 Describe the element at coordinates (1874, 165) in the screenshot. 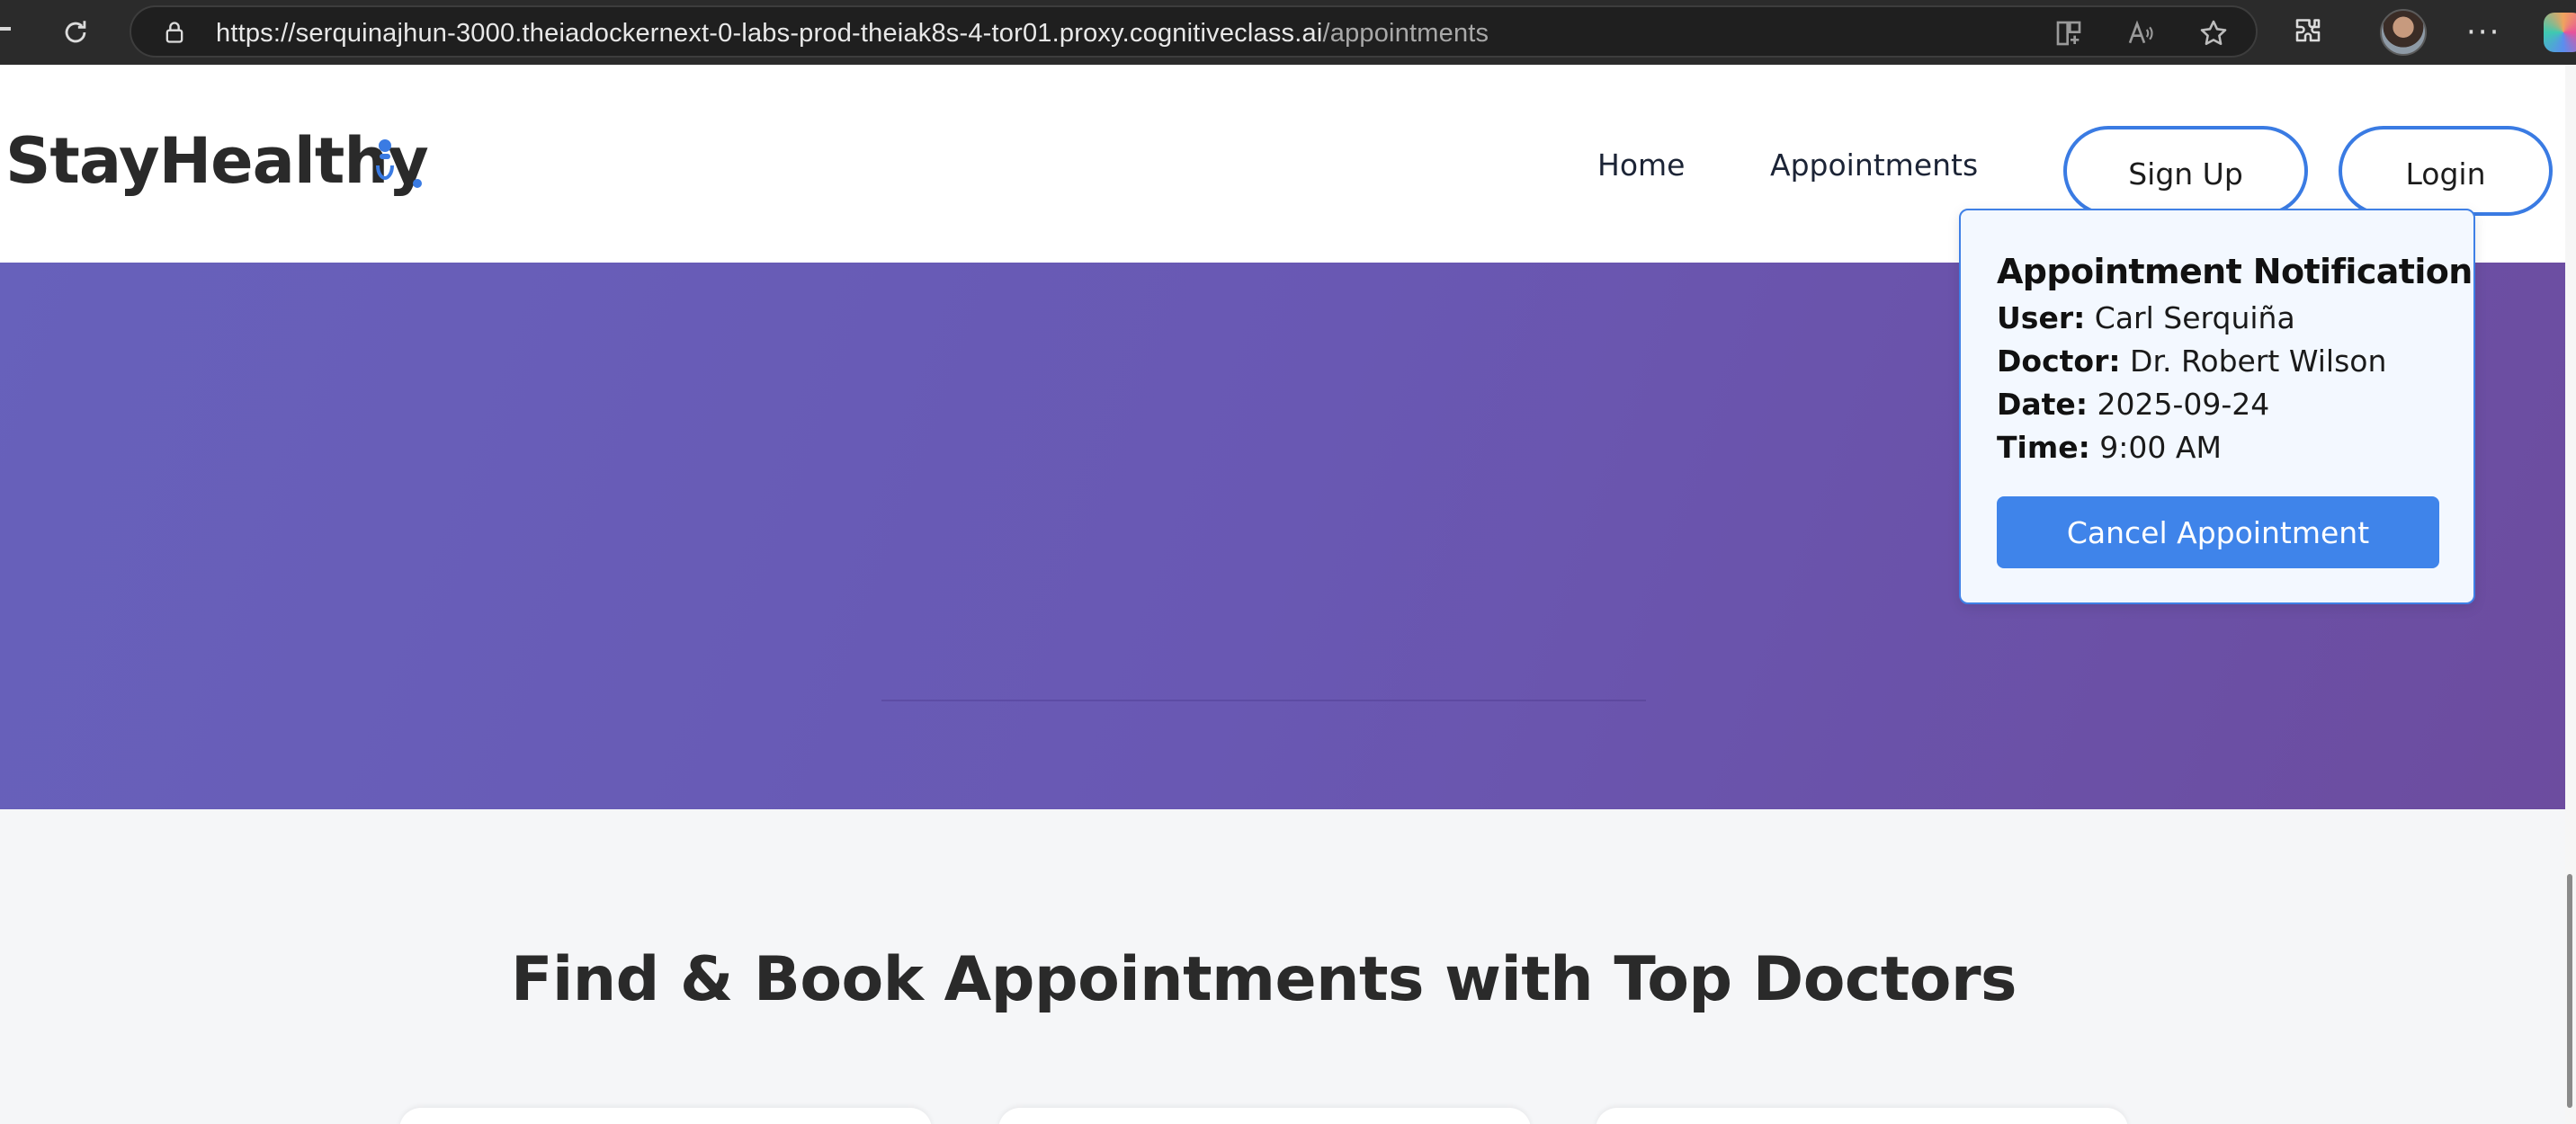

I see `nav-appointments-link: Appointments` at that location.